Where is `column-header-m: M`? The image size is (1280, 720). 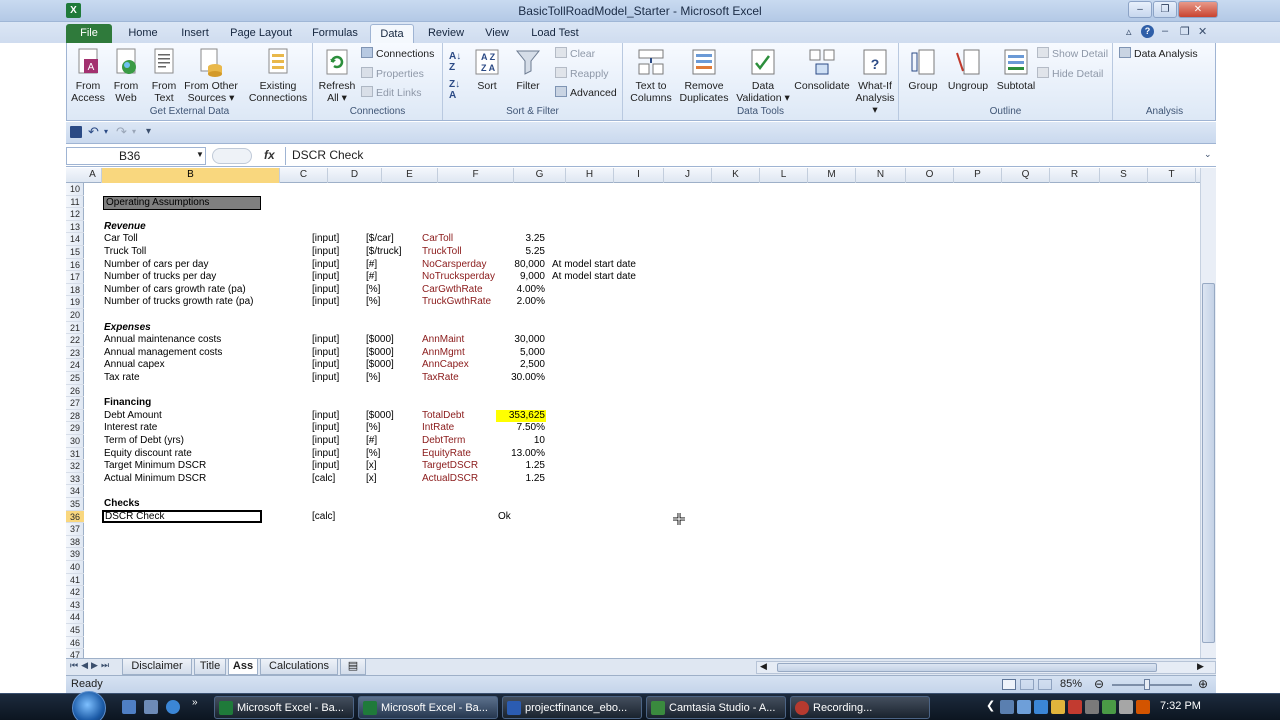 column-header-m: M is located at coordinates (832, 175).